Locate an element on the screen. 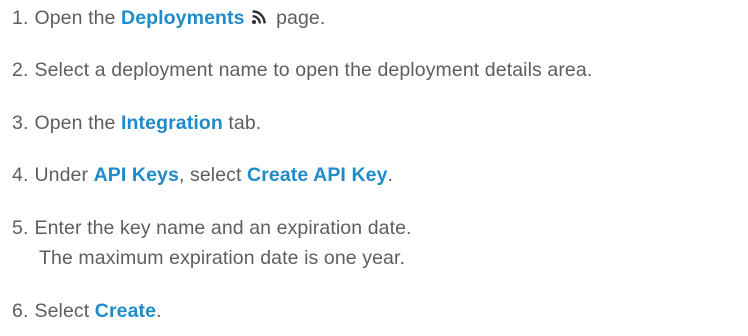  step-number: 5. is located at coordinates (20, 228).